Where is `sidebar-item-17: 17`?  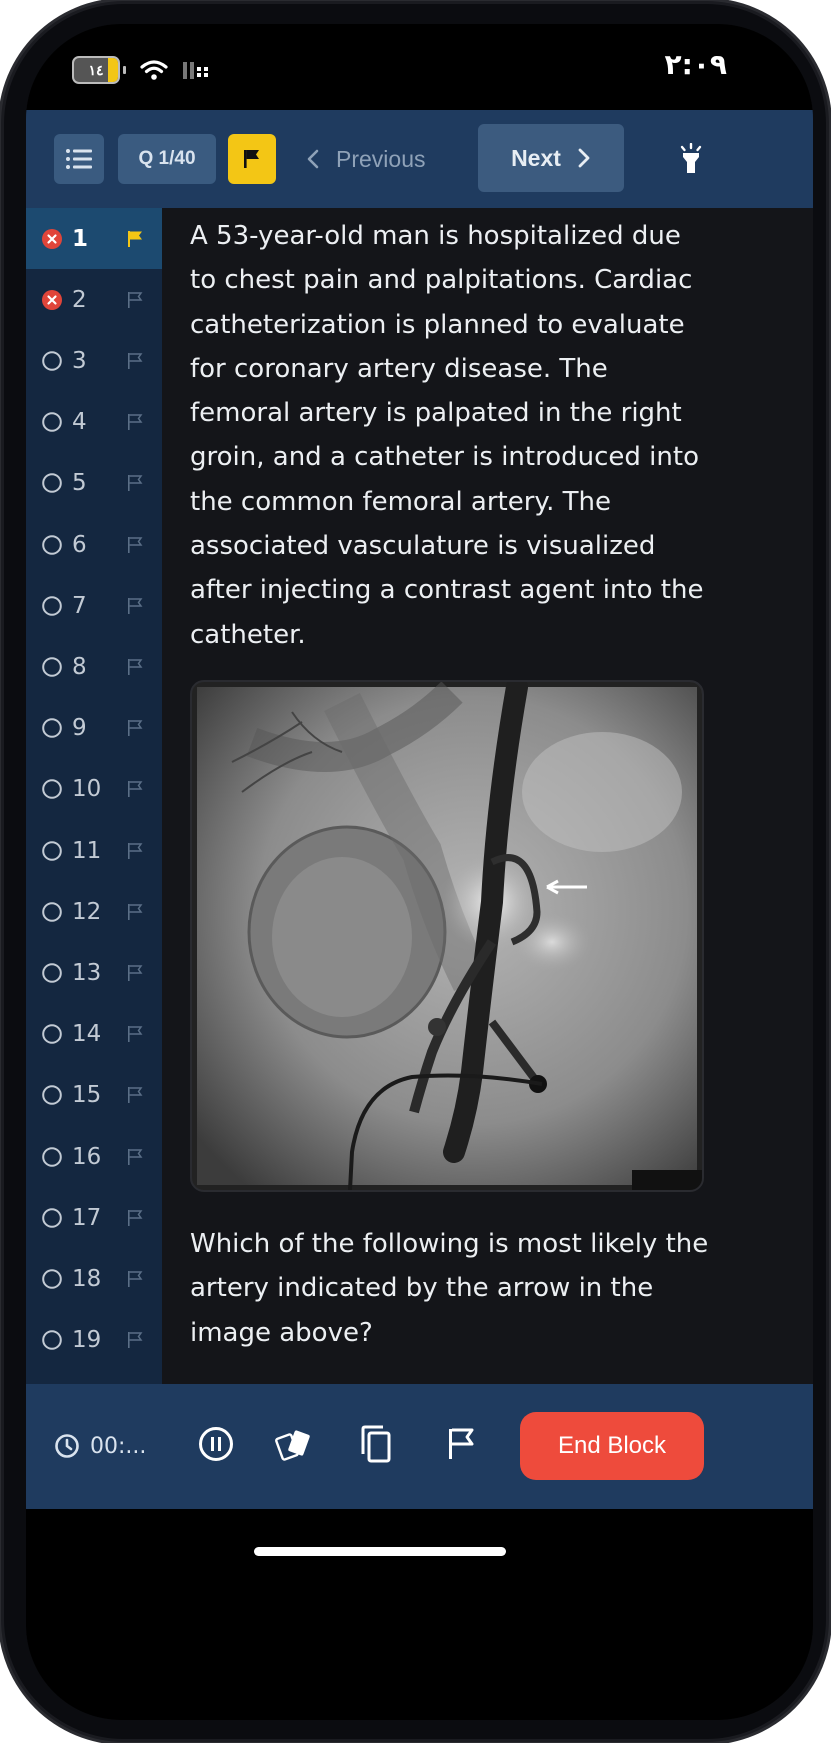
sidebar-item-17: 17 is located at coordinates (94, 1217).